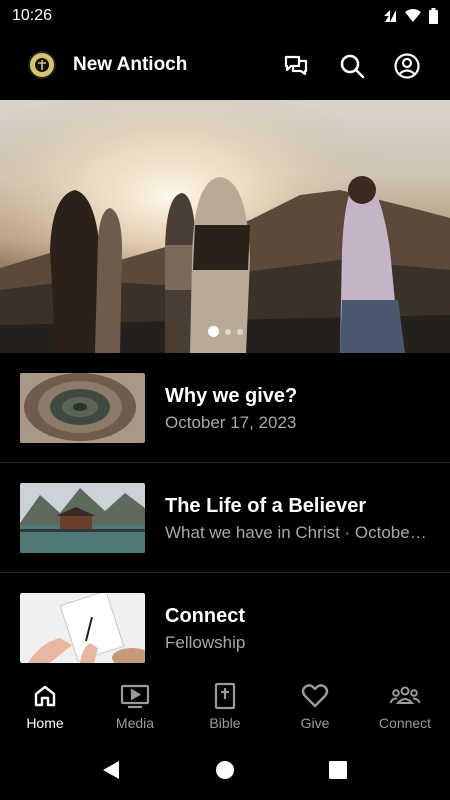 This screenshot has height=800, width=450. I want to click on item-title: Connect, so click(205, 616).